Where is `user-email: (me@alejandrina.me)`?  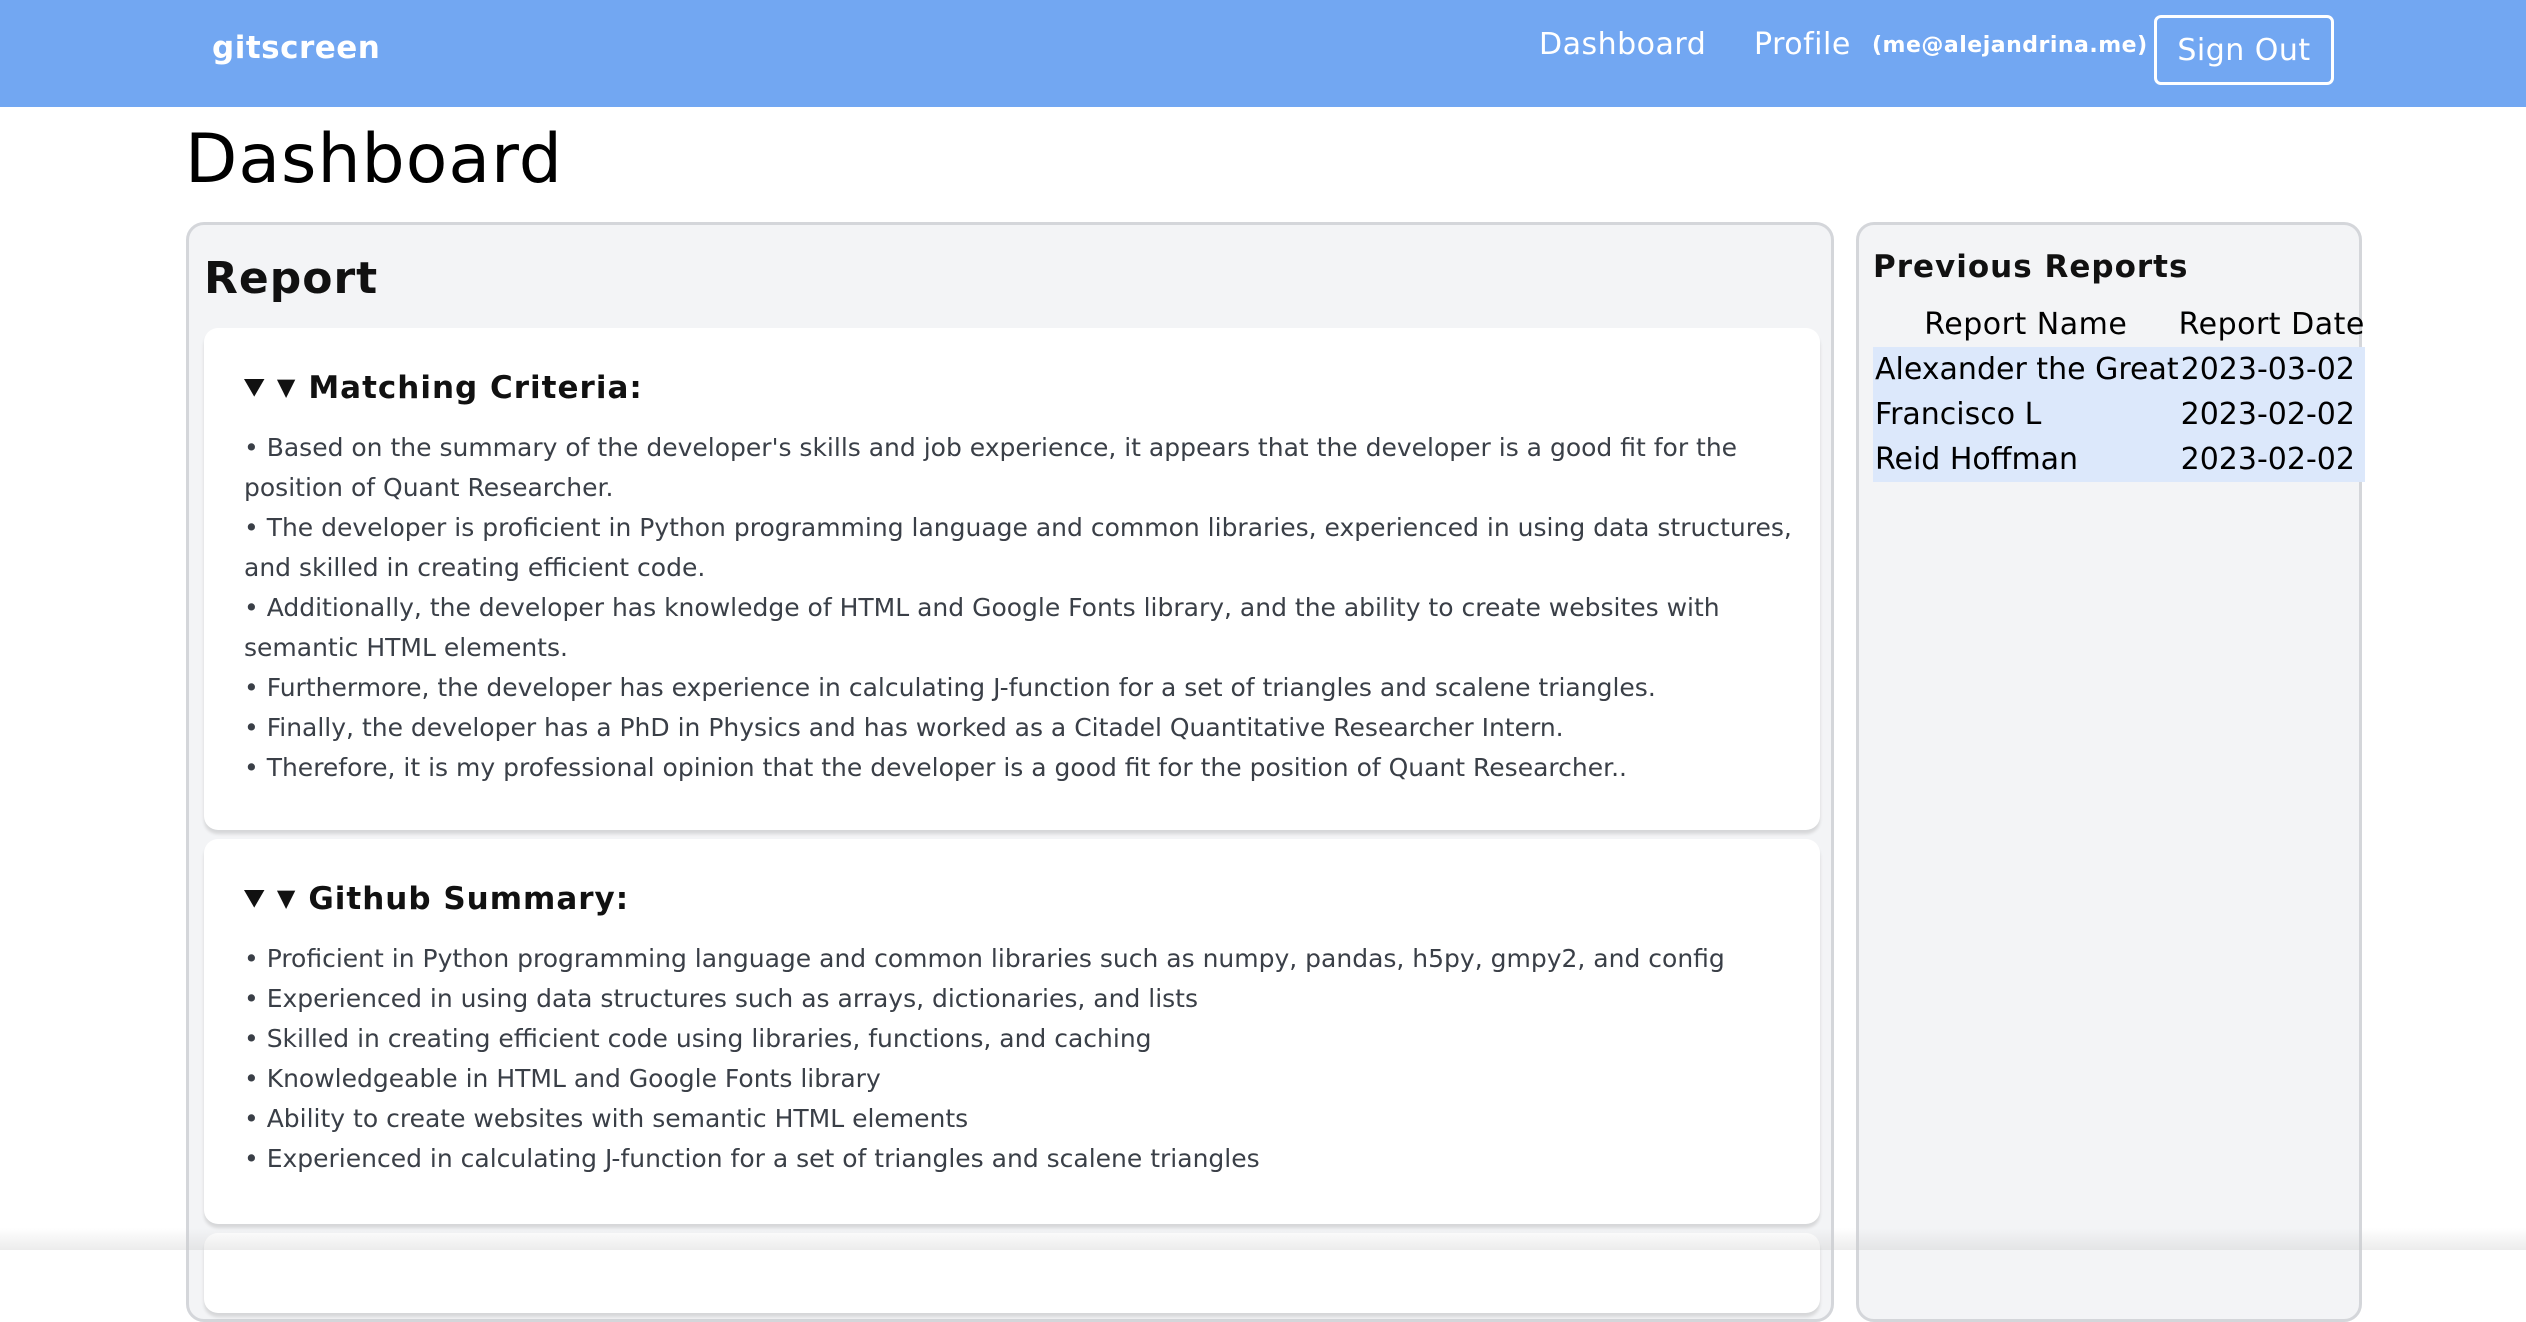
user-email: (me@alejandrina.me) is located at coordinates (2010, 45).